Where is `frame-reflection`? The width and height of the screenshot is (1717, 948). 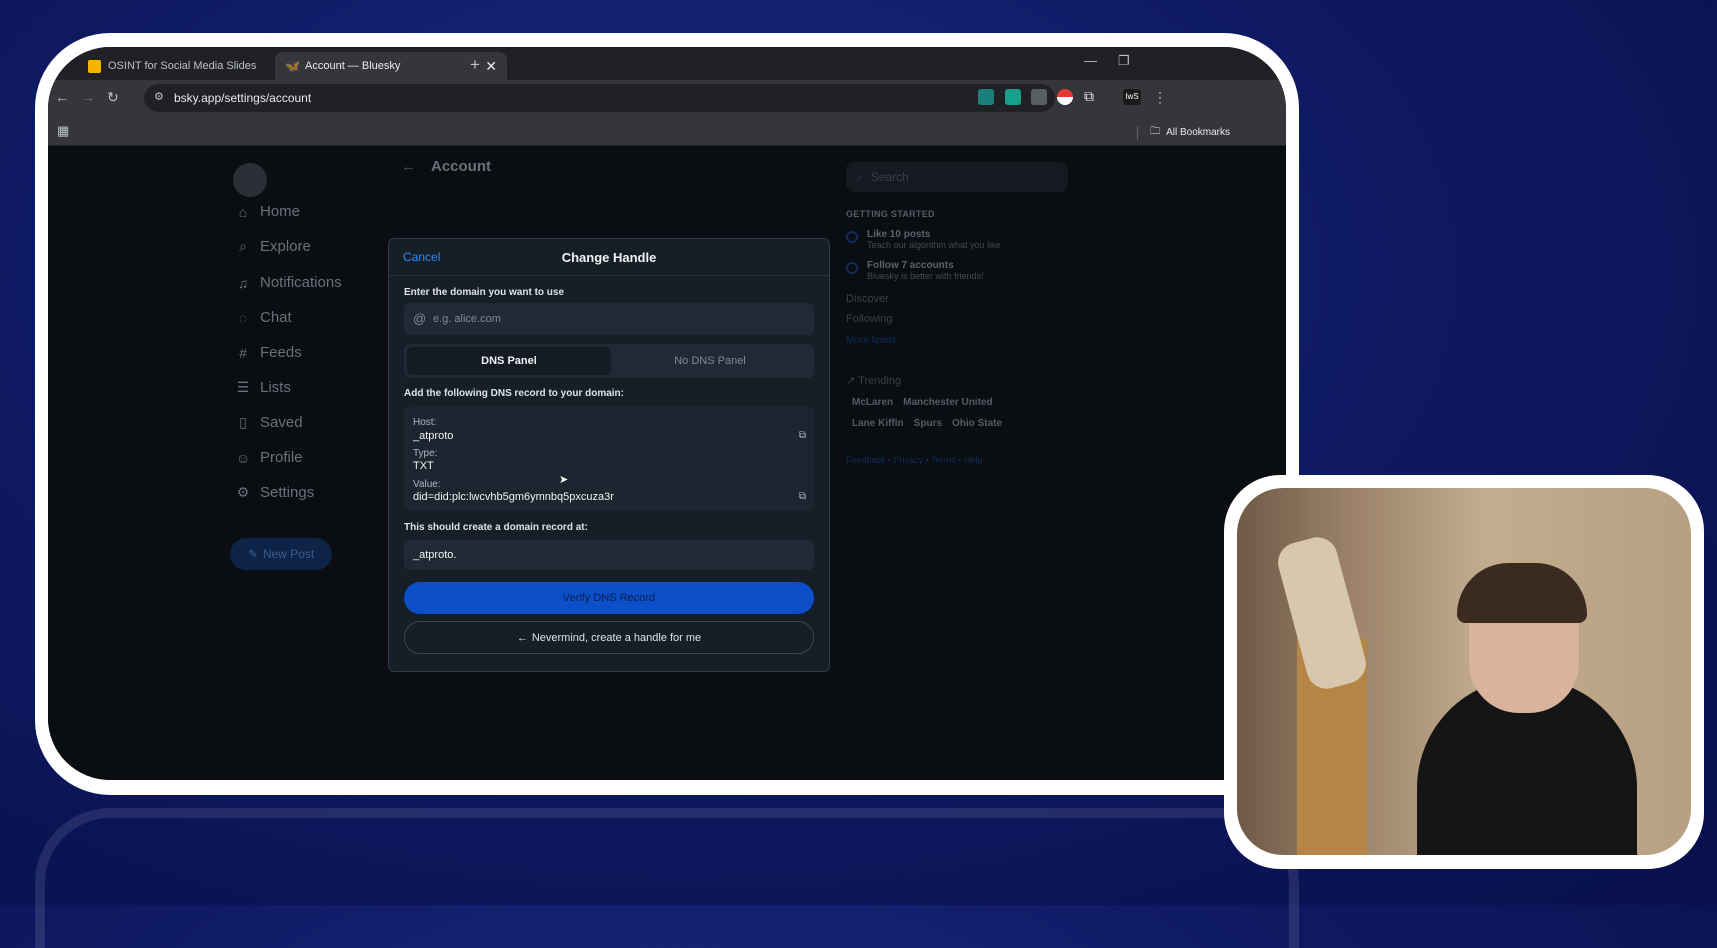
frame-reflection is located at coordinates (667, 878).